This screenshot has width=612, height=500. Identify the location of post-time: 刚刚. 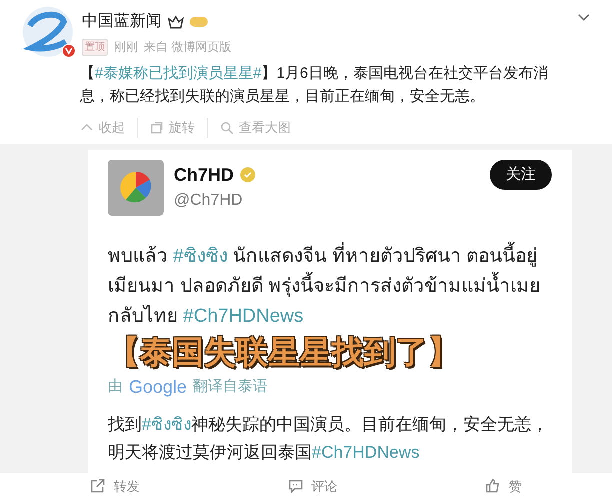
(126, 47).